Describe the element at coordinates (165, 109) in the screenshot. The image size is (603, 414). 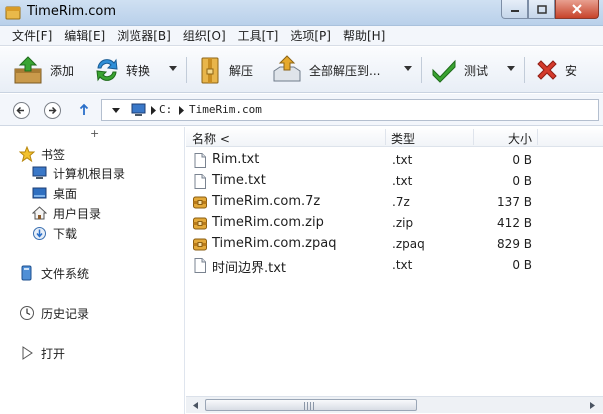
I see `path-drive: C:` at that location.